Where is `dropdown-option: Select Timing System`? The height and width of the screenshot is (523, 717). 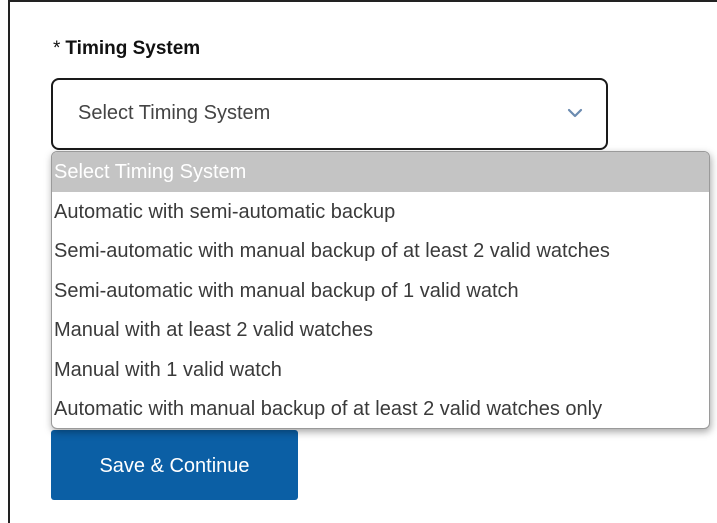
dropdown-option: Select Timing System is located at coordinates (380, 172).